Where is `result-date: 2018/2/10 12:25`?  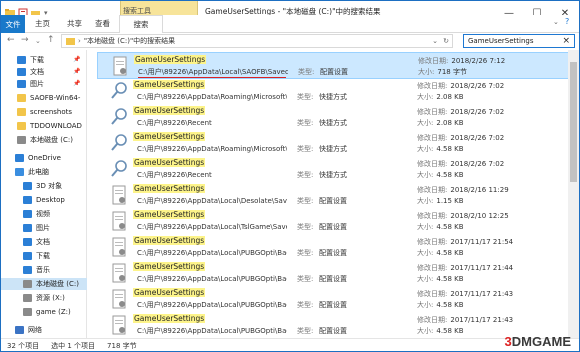 result-date: 2018/2/10 12:25 is located at coordinates (479, 216).